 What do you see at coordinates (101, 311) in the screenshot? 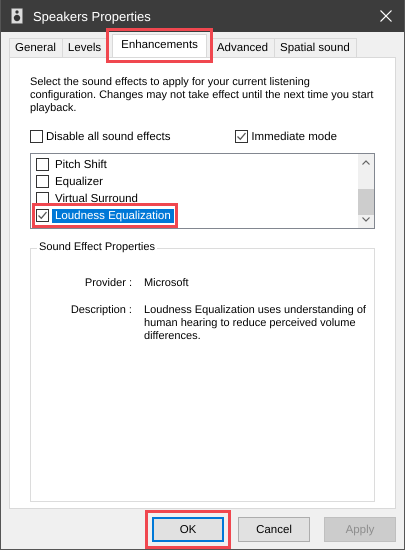
I see `property-label: Description :` at bounding box center [101, 311].